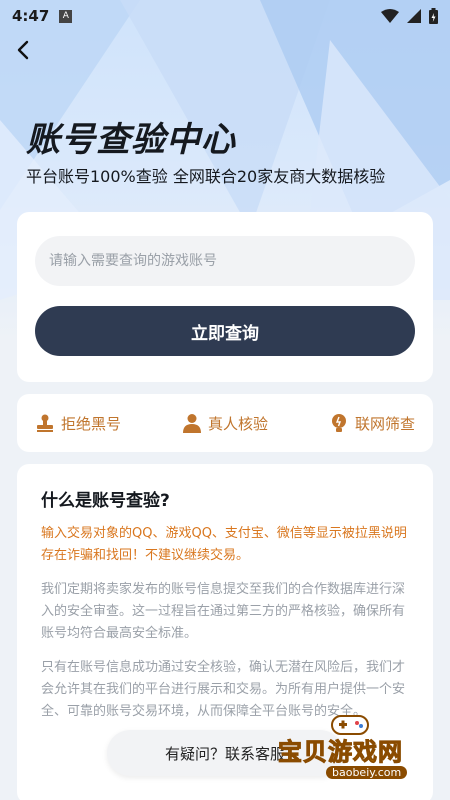  I want to click on battery-icon, so click(433, 16).